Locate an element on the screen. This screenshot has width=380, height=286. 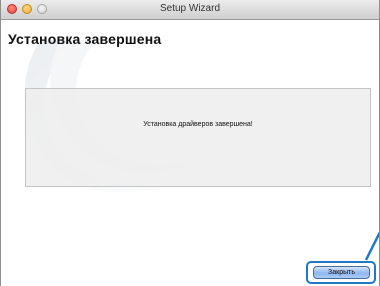
page-title: Установка завершена is located at coordinates (85, 39).